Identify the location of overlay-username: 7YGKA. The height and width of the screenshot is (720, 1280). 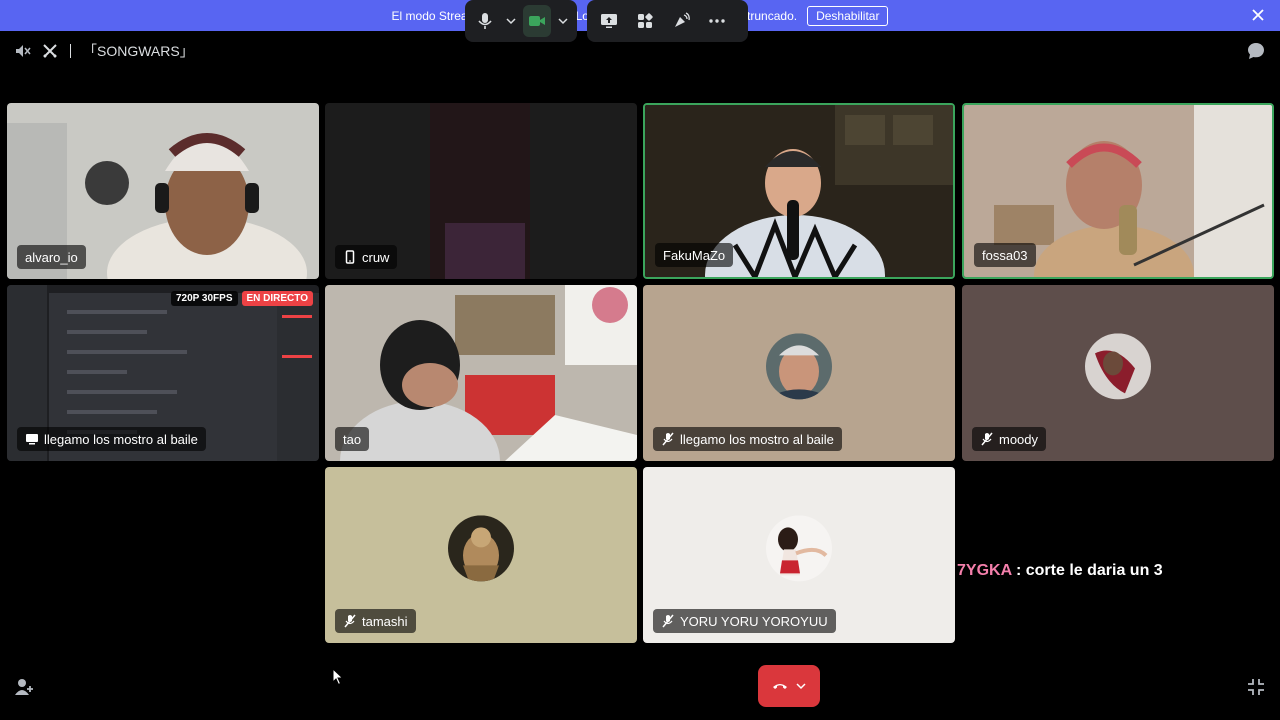
(984, 570).